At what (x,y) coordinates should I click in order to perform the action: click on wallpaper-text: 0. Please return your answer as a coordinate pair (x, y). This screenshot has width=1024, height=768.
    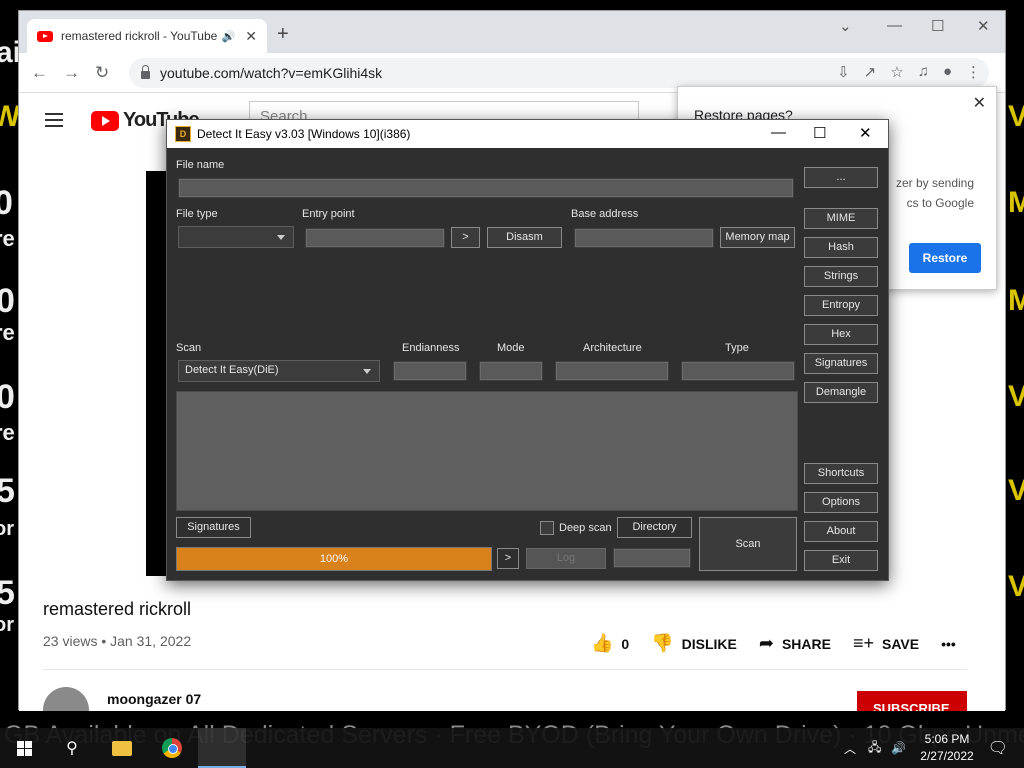
    Looking at the image, I should click on (7, 301).